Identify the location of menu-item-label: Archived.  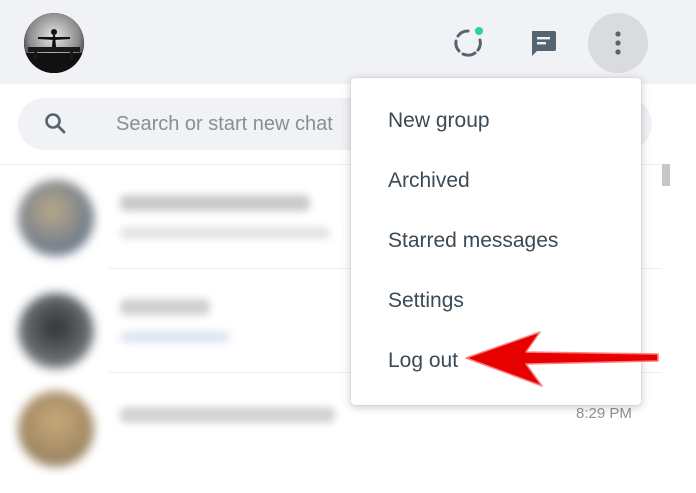
(429, 180).